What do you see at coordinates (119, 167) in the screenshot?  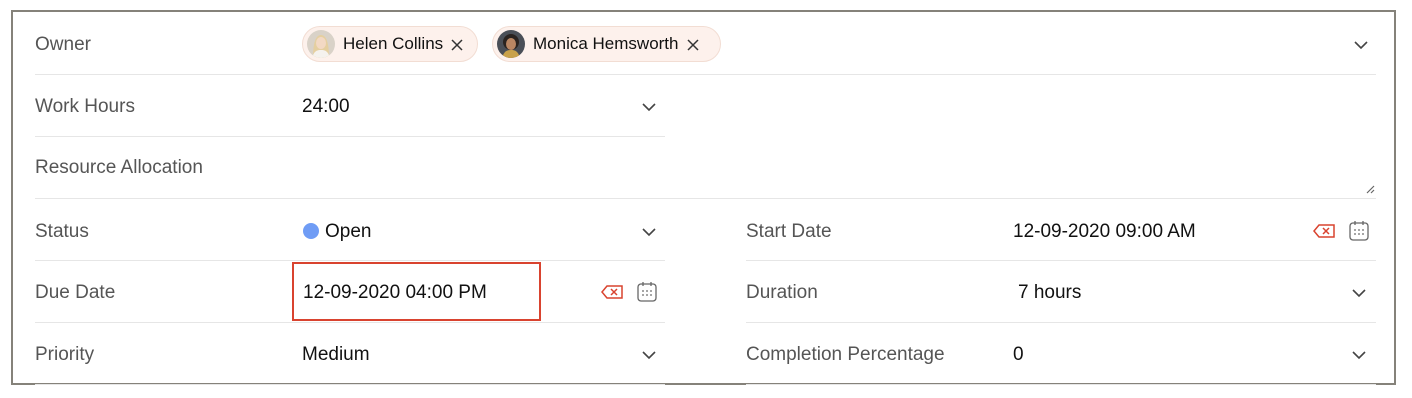 I see `resource-allocation-label: Resource Allocation` at bounding box center [119, 167].